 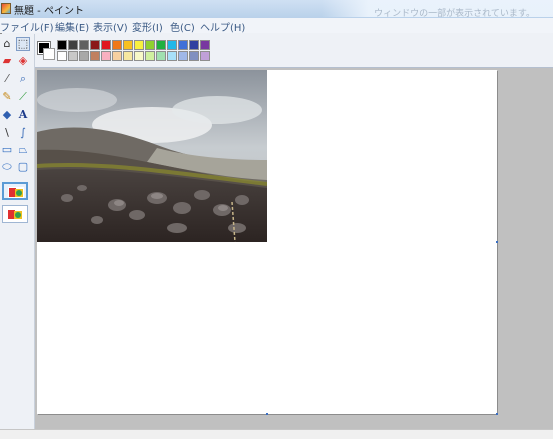 I want to click on transparent-selection-option, so click(x=15, y=214).